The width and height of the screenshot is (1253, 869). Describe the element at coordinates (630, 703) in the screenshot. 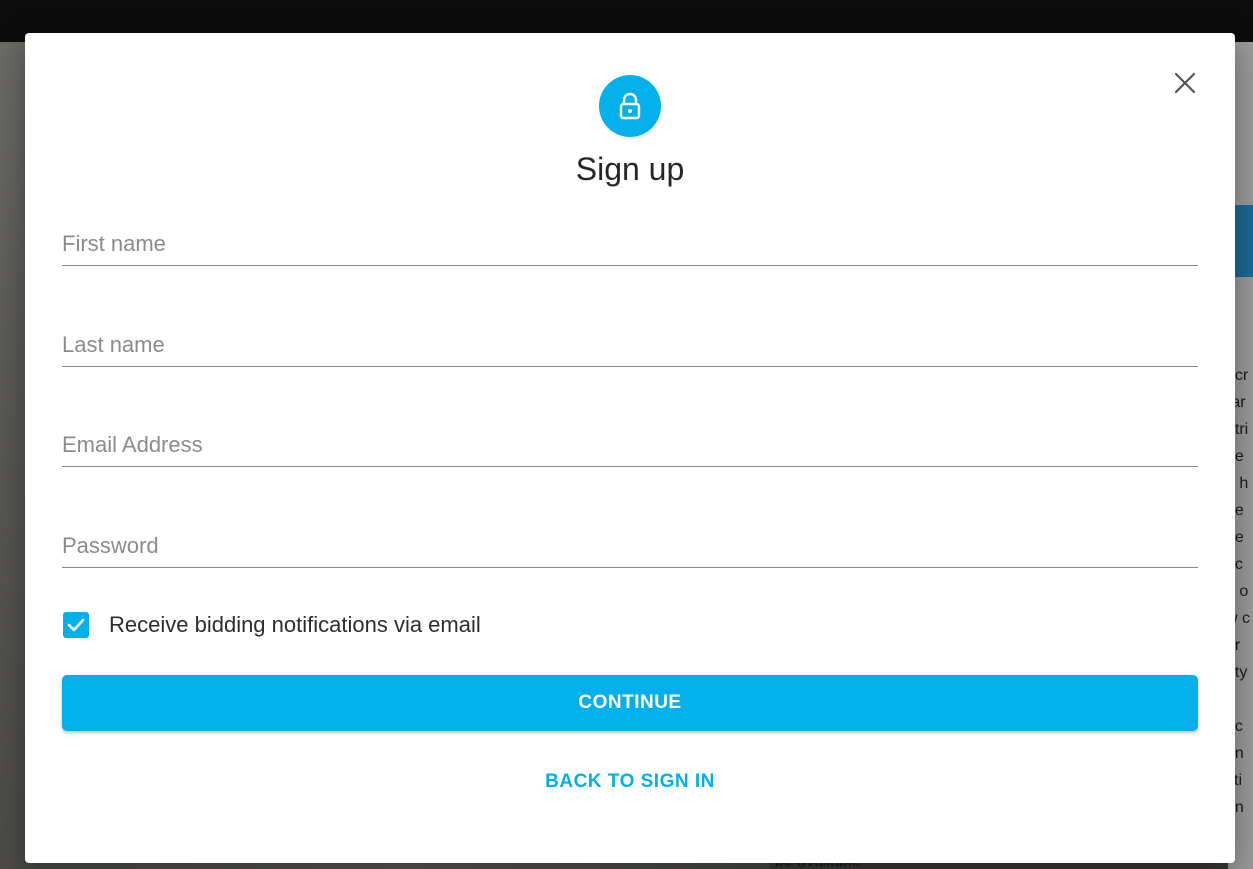

I see `continue-button: CONTINUE` at that location.